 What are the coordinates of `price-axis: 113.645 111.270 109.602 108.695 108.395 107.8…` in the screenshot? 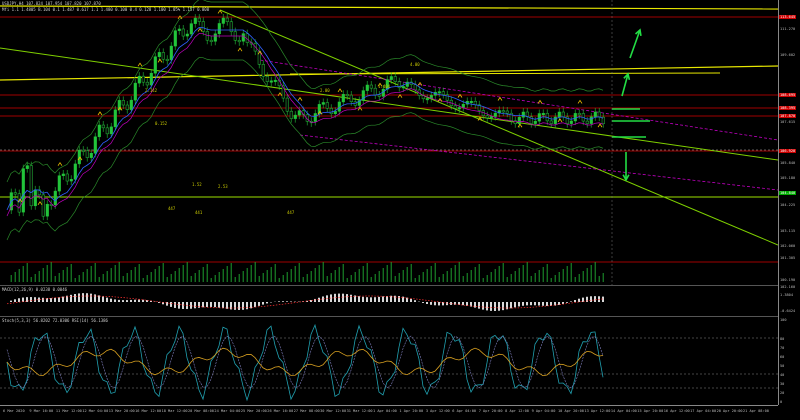 It's located at (789, 202).